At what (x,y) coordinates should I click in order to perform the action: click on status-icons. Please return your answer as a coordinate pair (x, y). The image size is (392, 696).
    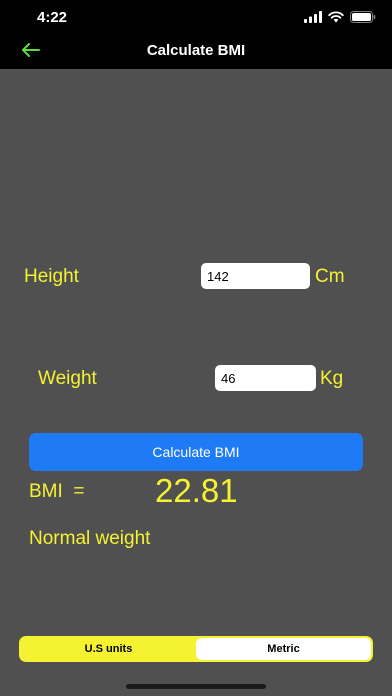
    Looking at the image, I should click on (340, 17).